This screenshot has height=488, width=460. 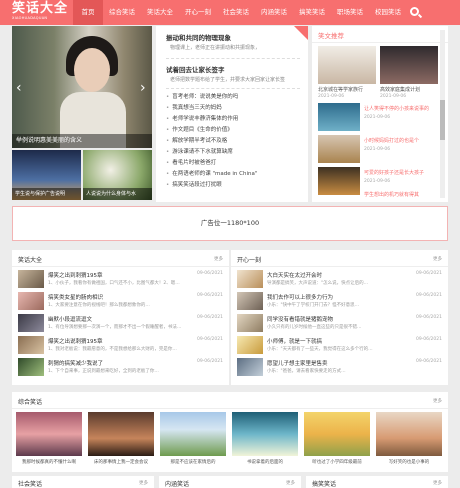 What do you see at coordinates (391, 140) in the screenshot?
I see `recommend-caption: 小时候妈妈打过的也是个` at bounding box center [391, 140].